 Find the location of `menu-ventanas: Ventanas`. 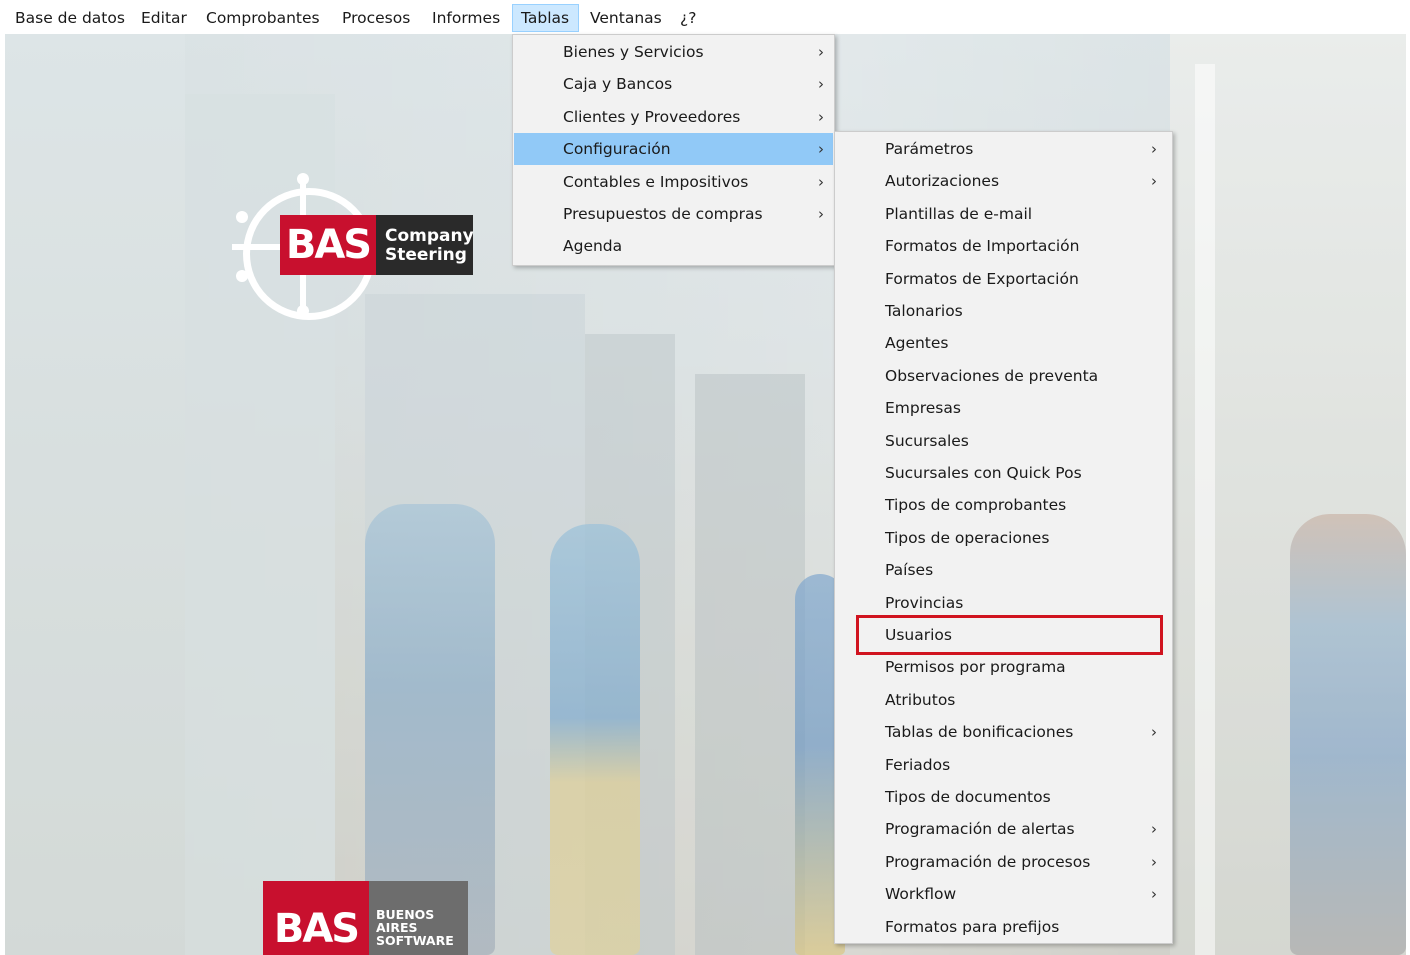

menu-ventanas: Ventanas is located at coordinates (626, 18).